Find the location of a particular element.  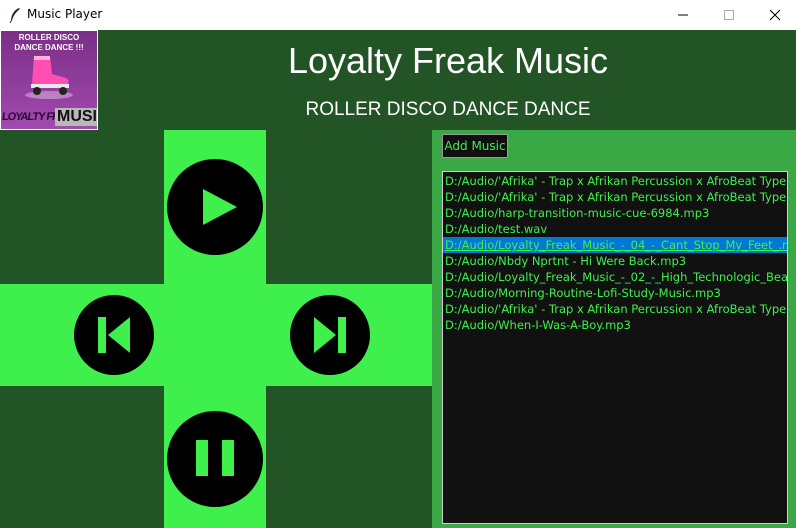

current-song-title: ROLLER DISCO DANCE DANCE is located at coordinates (448, 109).